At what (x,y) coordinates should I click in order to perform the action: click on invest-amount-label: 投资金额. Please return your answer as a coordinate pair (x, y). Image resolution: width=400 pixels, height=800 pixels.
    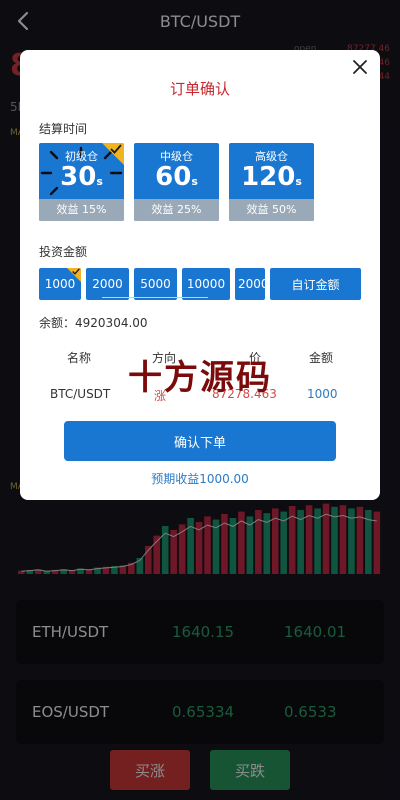
    Looking at the image, I should click on (63, 252).